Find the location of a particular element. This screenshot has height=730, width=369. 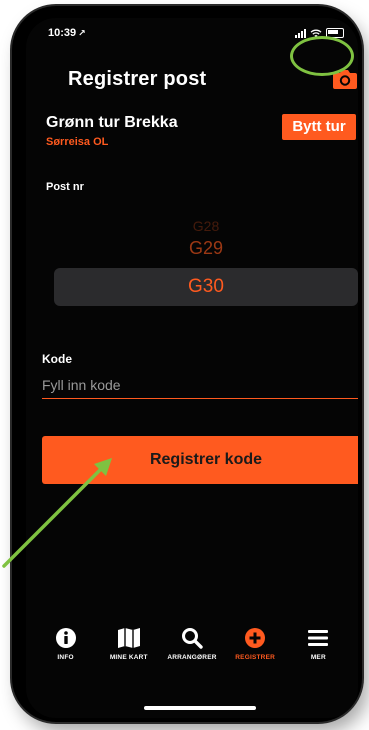

map-icon is located at coordinates (129, 638).